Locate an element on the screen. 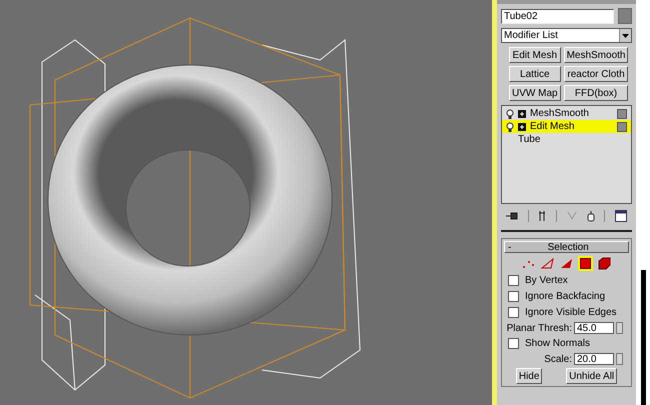  modifier-button: UVW Map is located at coordinates (535, 93).